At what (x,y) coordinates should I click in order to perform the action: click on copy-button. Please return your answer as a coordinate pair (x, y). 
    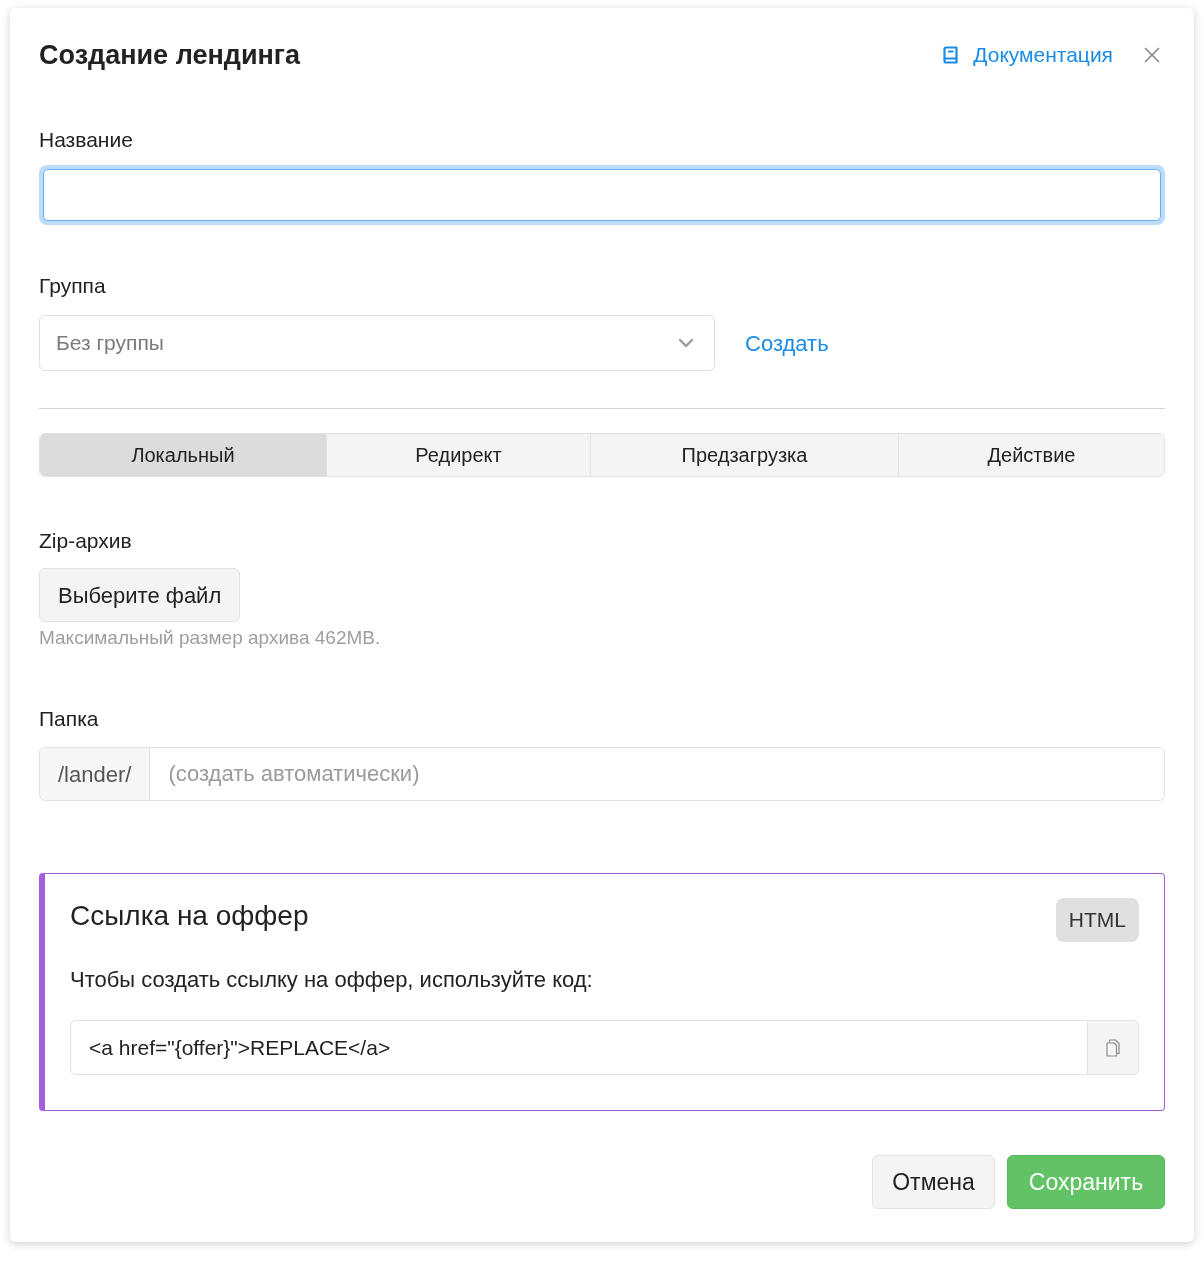
    Looking at the image, I should click on (1113, 1047).